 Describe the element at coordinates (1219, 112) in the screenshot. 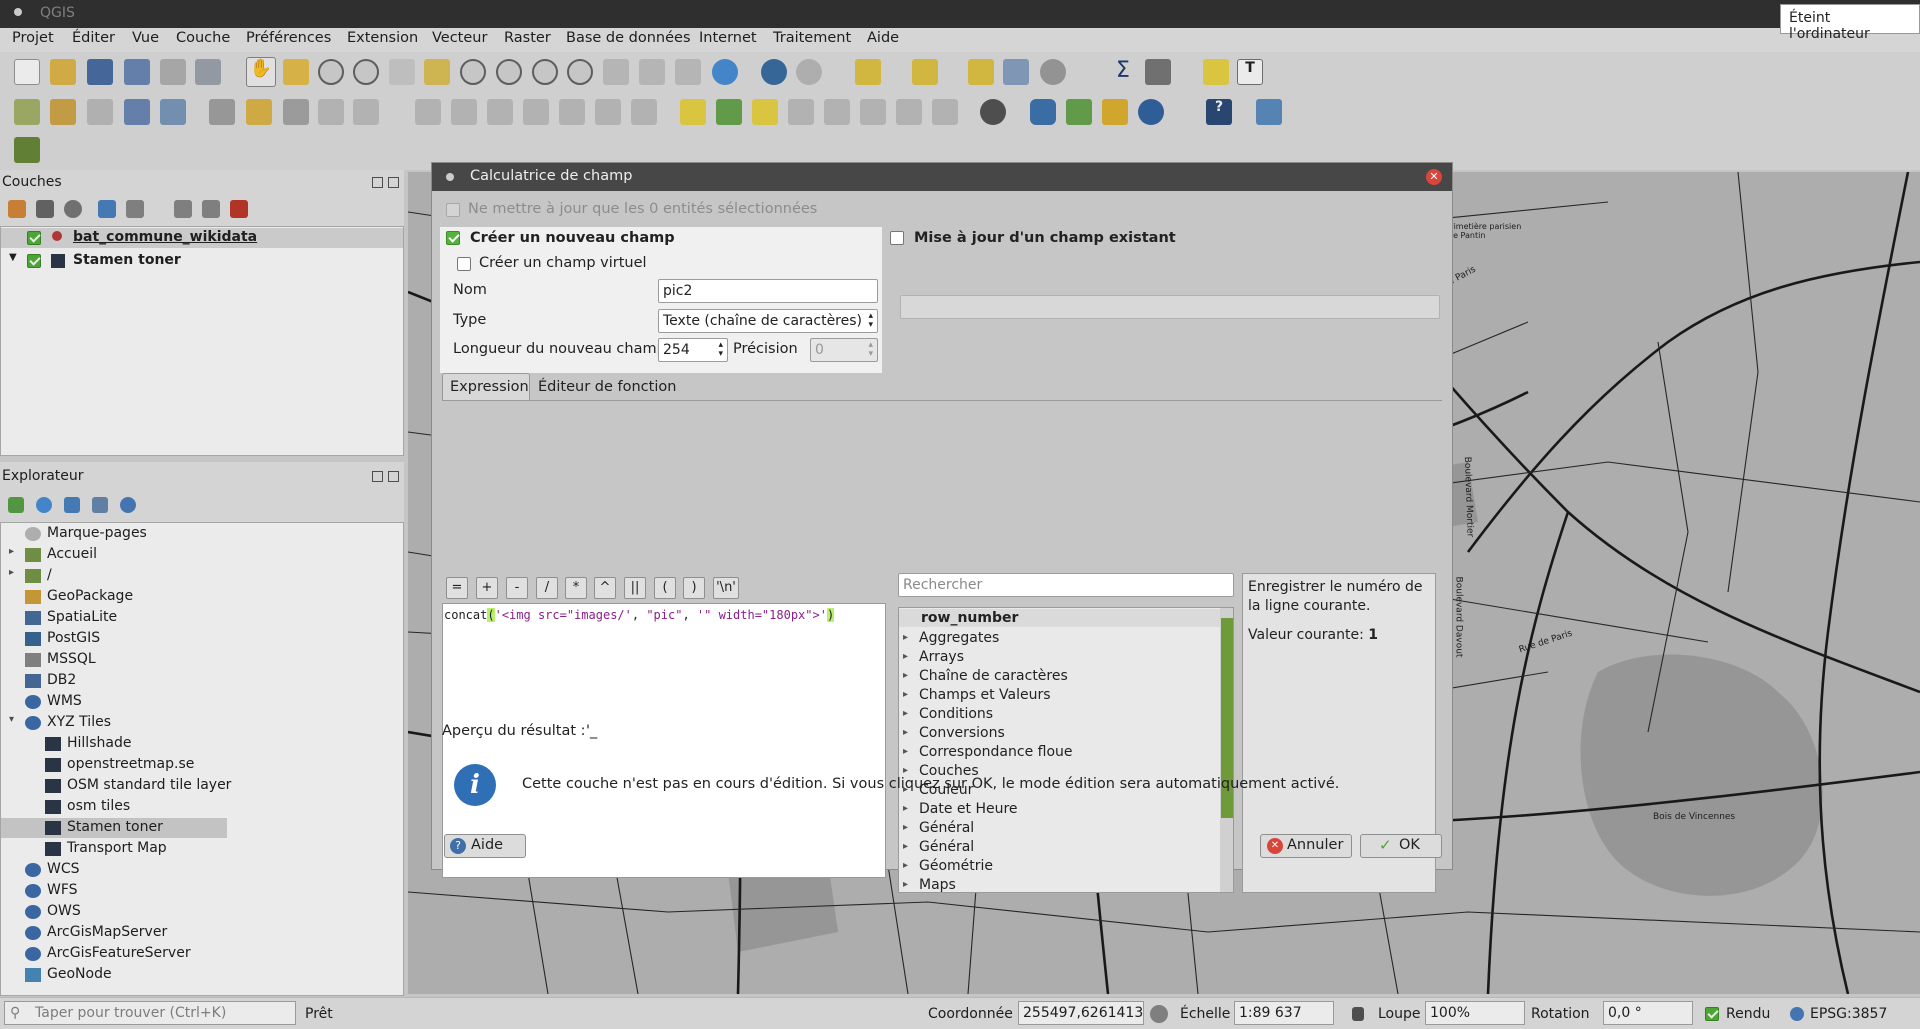

I see `help-question-icon: ?` at that location.